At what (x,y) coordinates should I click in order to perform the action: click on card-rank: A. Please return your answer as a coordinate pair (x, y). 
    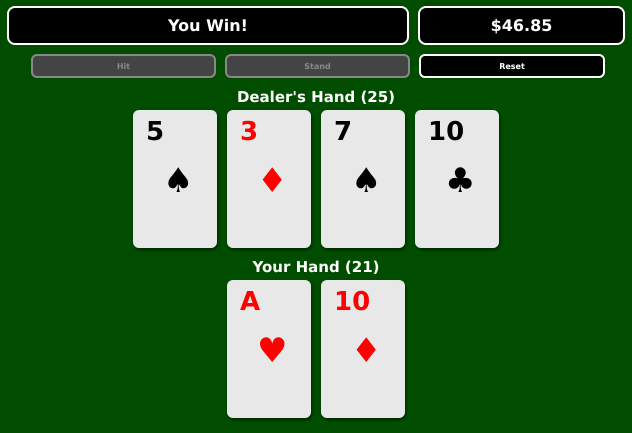
    Looking at the image, I should click on (250, 302).